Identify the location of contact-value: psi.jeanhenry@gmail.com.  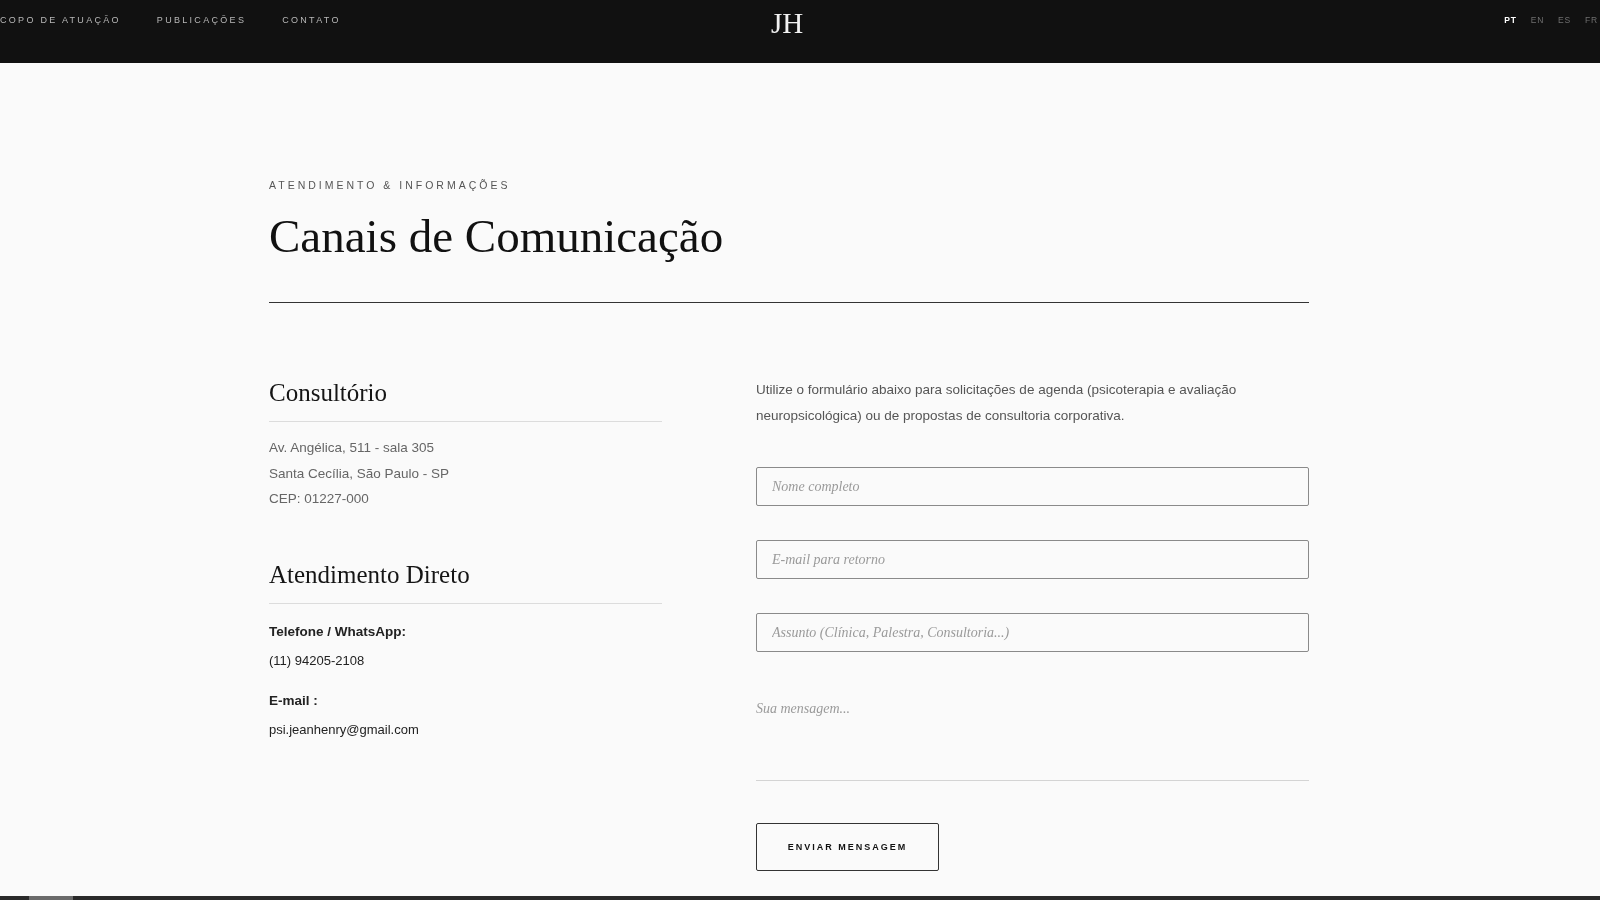
(344, 729).